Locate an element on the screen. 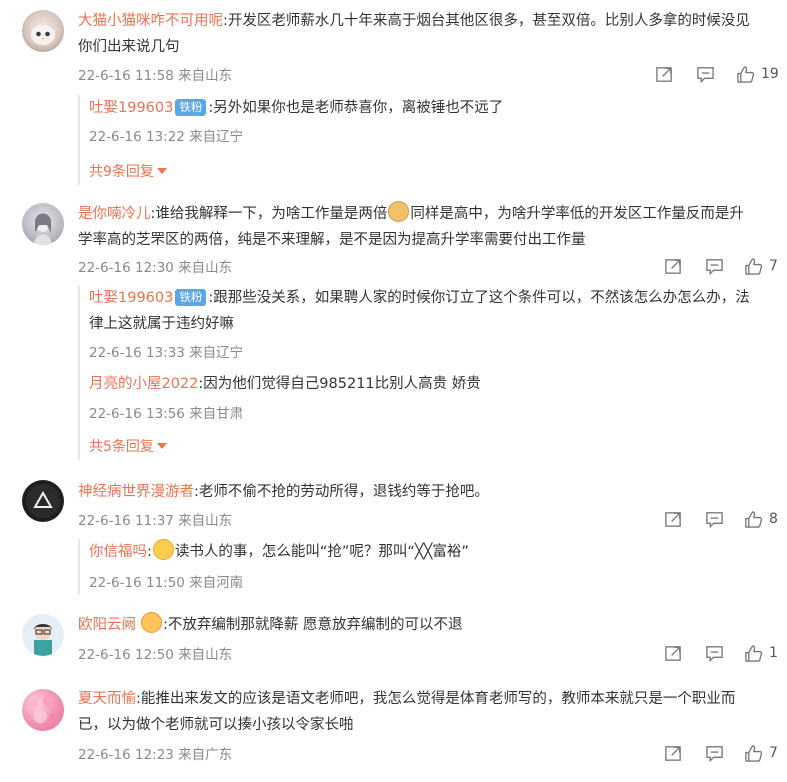 This screenshot has width=787, height=782. reply-body: :跟那些没关系，如果聘人家的时候你订立了这个条件可以，不然该怎么办怎么办，法 is located at coordinates (479, 298).